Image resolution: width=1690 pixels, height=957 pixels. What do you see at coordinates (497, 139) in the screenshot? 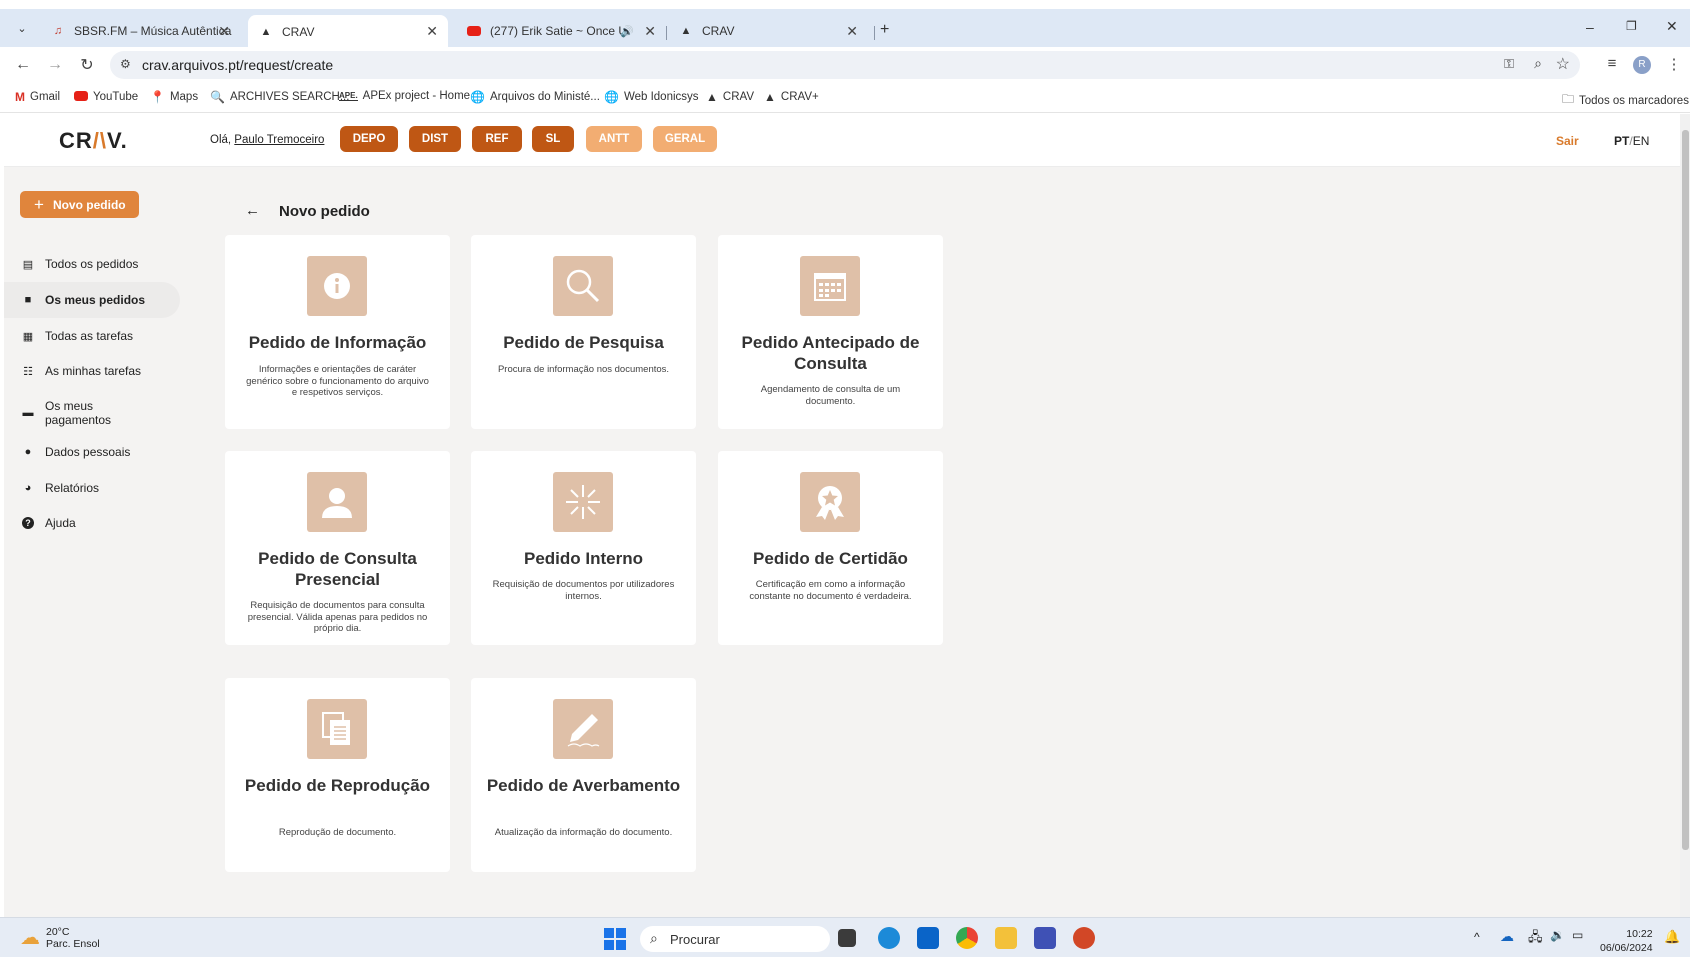
I see `role-ref-button: REF` at bounding box center [497, 139].